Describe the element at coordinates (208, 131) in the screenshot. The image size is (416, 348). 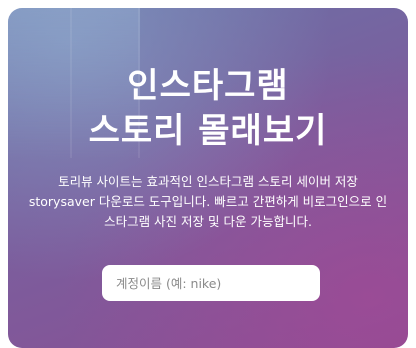
I see `page-title-line-2: 스토리 몰래보기` at that location.